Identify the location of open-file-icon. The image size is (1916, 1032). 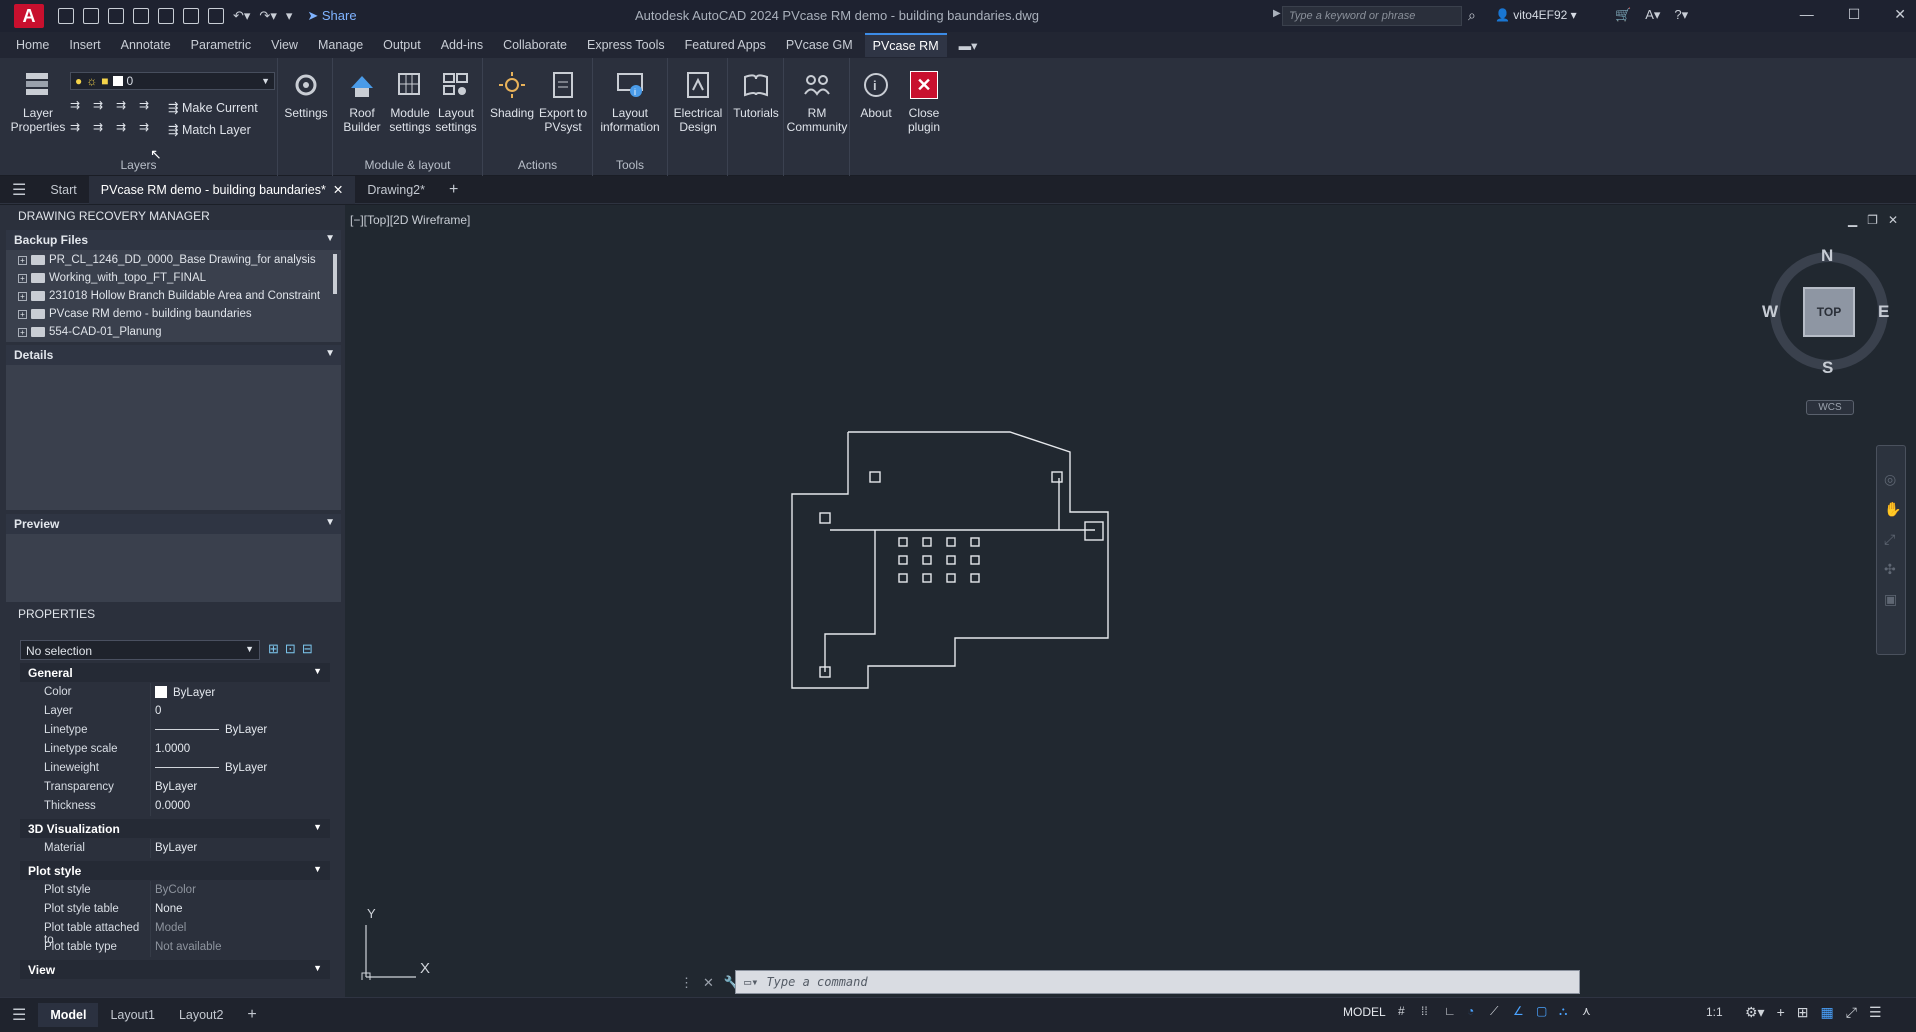
(91, 16).